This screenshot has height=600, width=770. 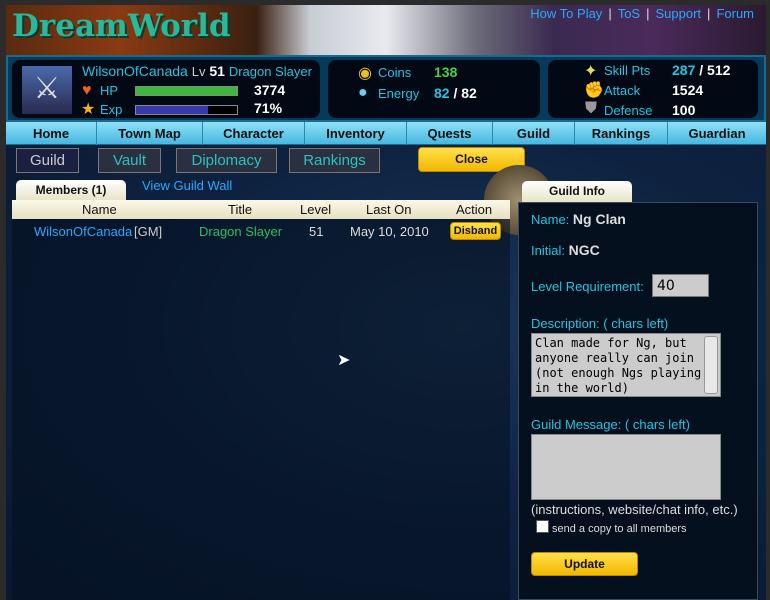 What do you see at coordinates (679, 13) in the screenshot?
I see `link-support: Support` at bounding box center [679, 13].